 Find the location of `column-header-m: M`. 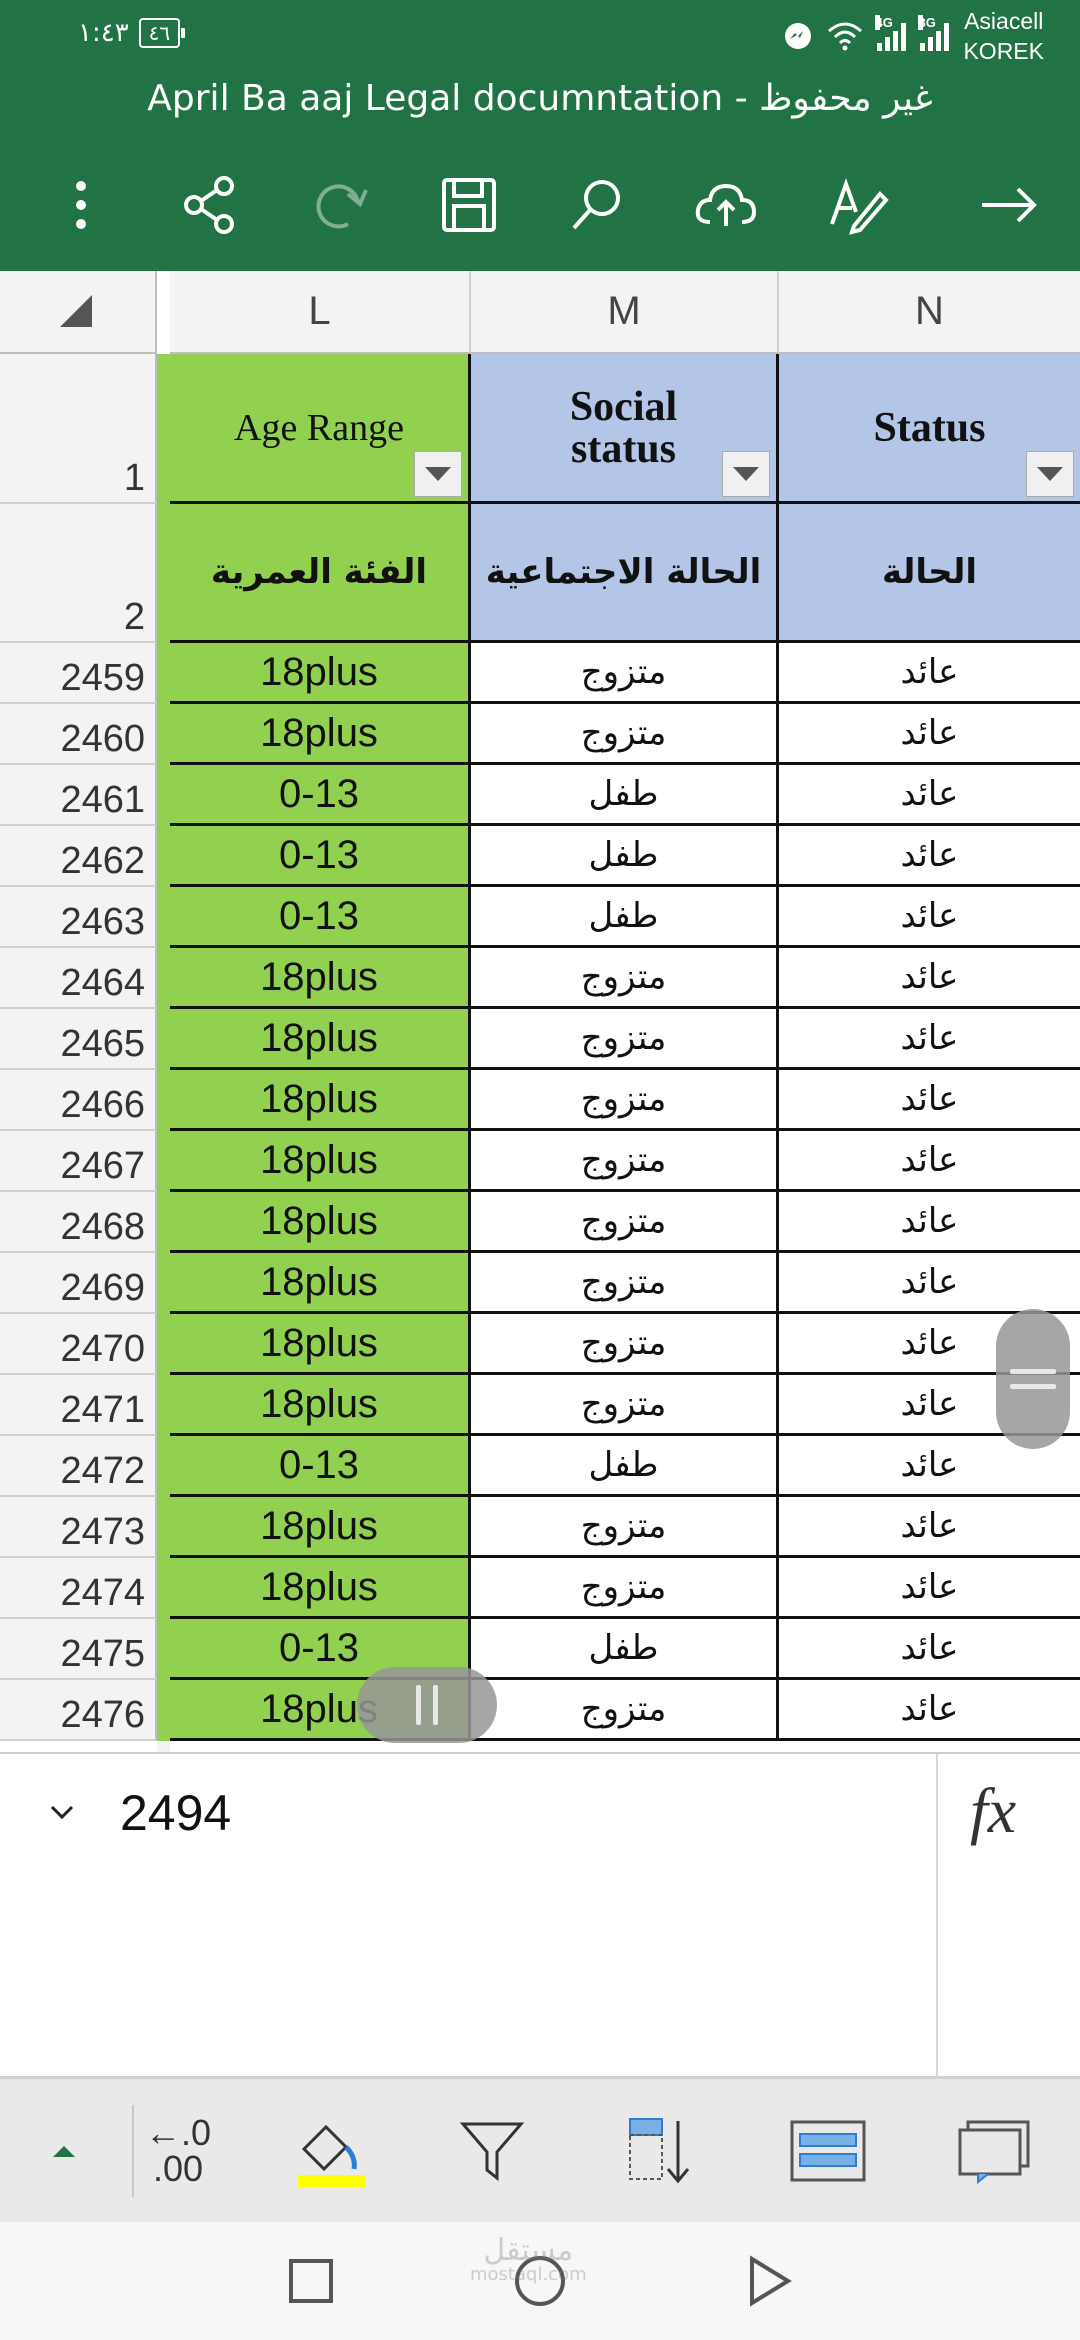

column-header-m: M is located at coordinates (625, 312).